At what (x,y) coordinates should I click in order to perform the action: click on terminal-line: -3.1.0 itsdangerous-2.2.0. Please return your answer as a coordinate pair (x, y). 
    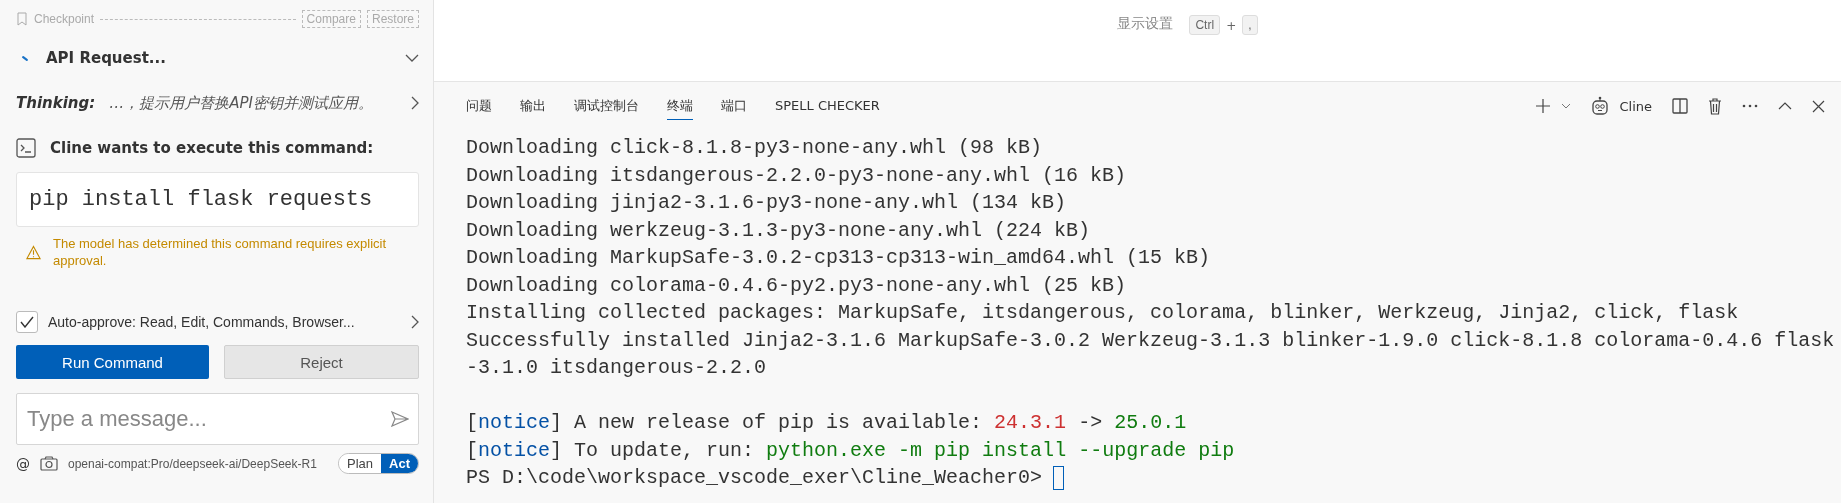
    Looking at the image, I should click on (616, 368).